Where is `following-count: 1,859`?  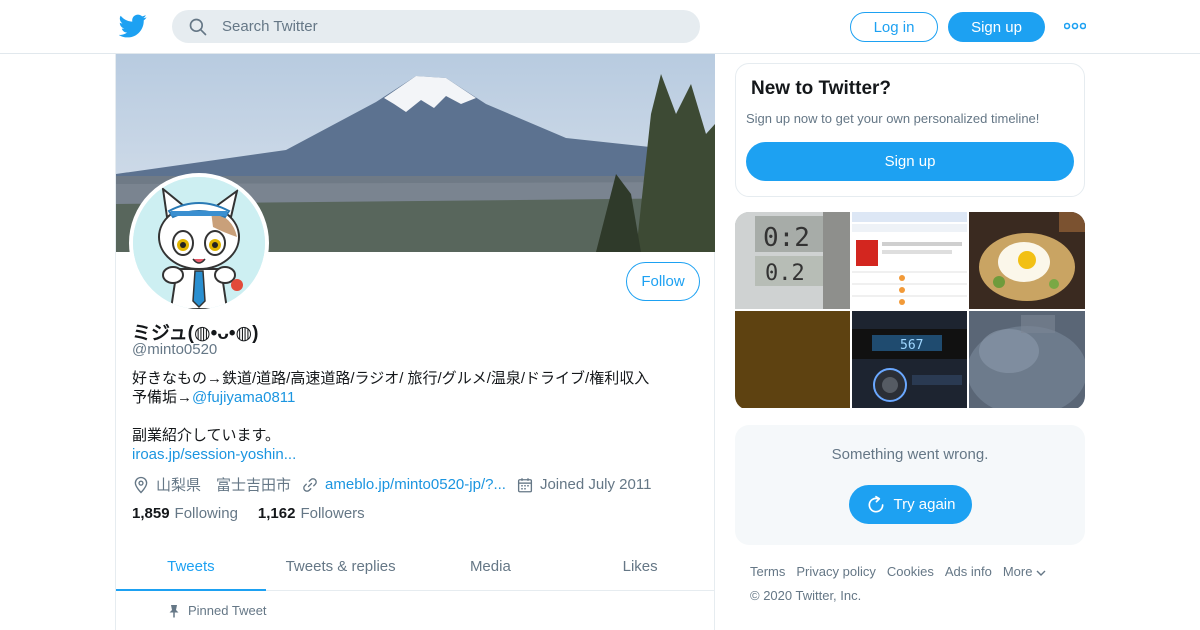 following-count: 1,859 is located at coordinates (151, 513).